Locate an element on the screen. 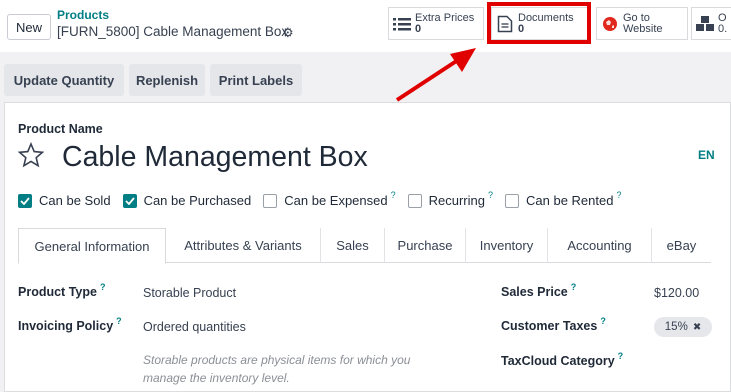  extra-prices-button: Extra Prices 0 is located at coordinates (436, 23).